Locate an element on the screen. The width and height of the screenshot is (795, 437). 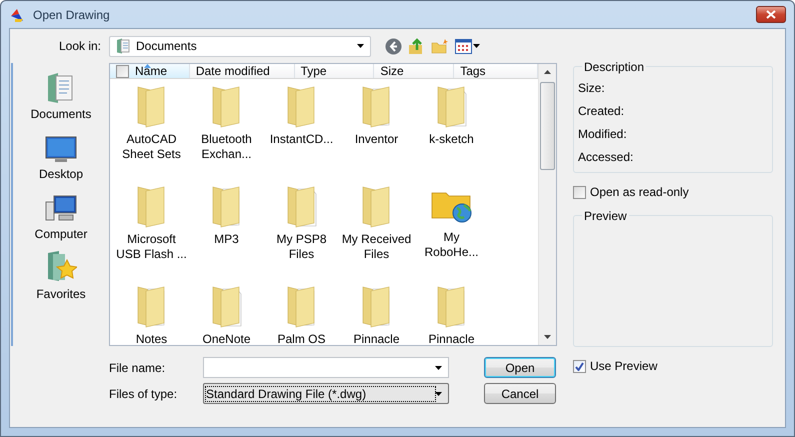
scroll-up-icon is located at coordinates (547, 72).